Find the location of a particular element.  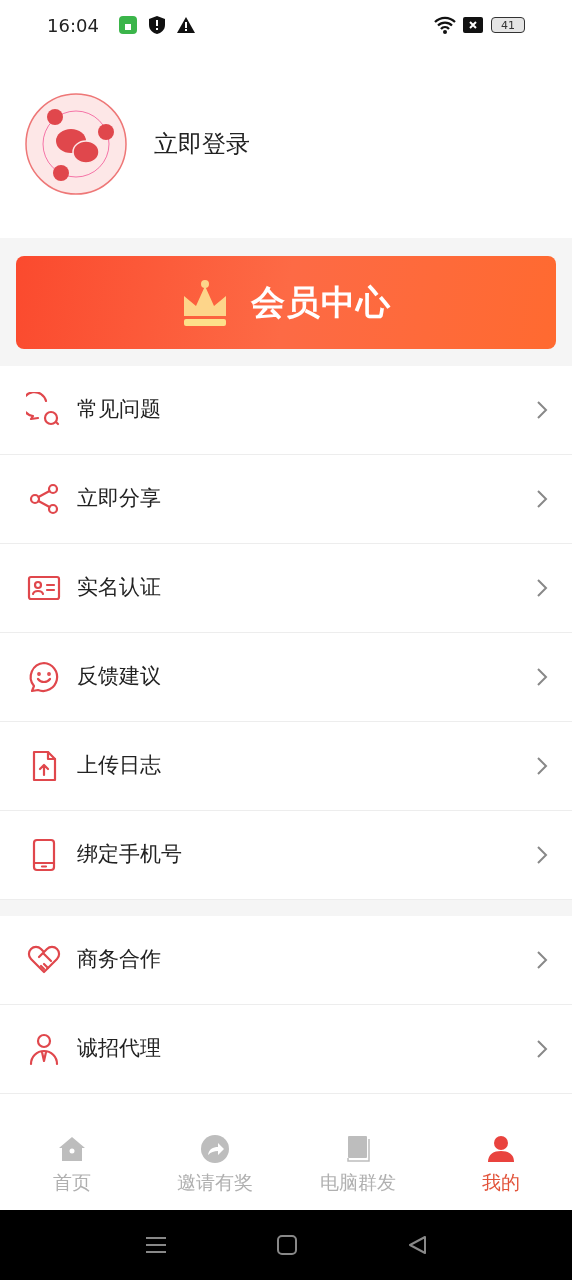

battery-indicator: 41 is located at coordinates (508, 25).